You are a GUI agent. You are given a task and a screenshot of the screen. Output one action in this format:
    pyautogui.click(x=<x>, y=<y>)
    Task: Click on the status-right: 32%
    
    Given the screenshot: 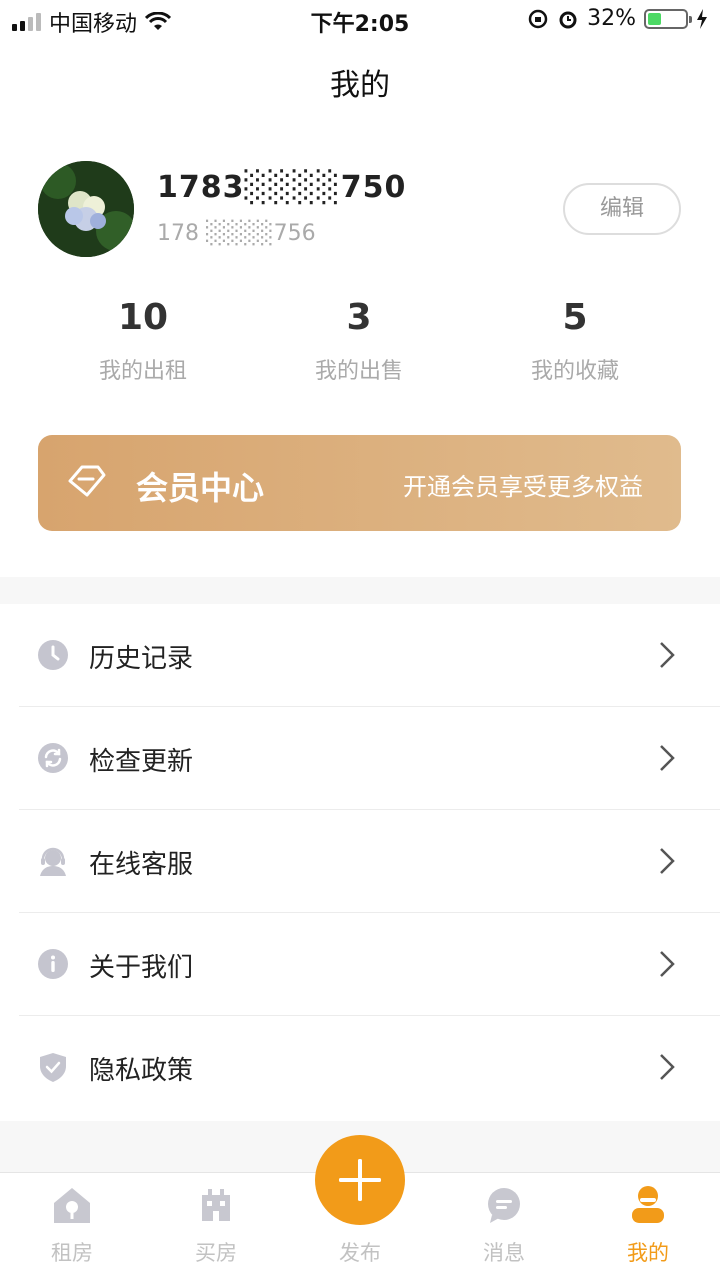 What is the action you would take?
    pyautogui.click(x=617, y=18)
    